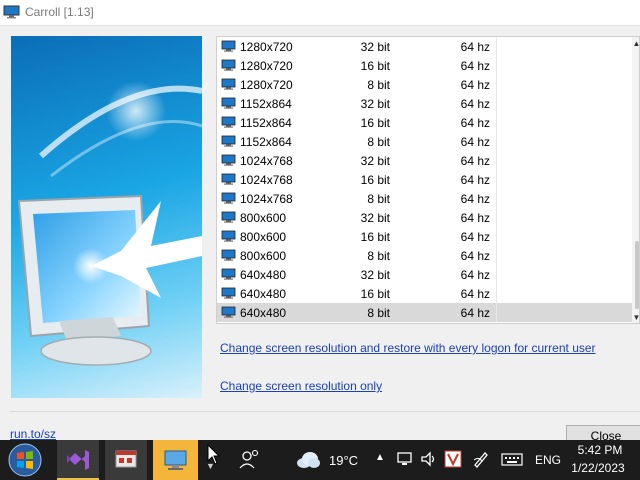 The height and width of the screenshot is (480, 640). I want to click on divider, so click(325, 411).